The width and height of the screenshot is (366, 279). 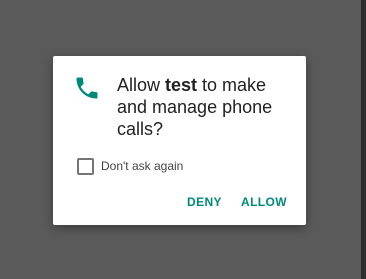 I want to click on phone-icon, so click(x=87, y=88).